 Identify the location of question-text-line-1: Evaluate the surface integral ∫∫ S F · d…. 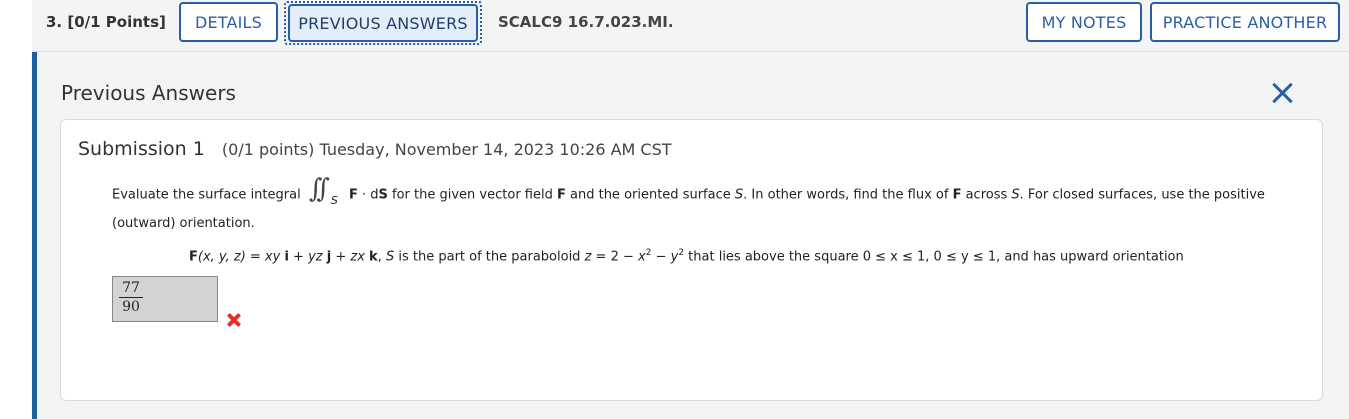
(688, 191).